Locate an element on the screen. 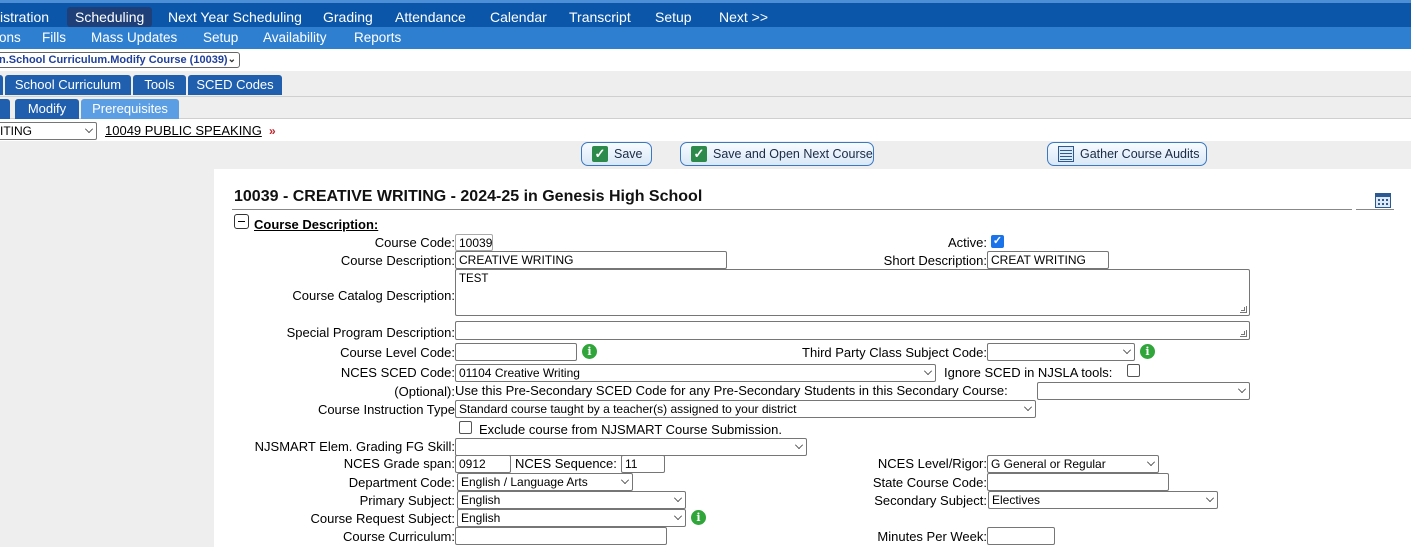  short-description-field: CREAT WRITING is located at coordinates (1048, 260).